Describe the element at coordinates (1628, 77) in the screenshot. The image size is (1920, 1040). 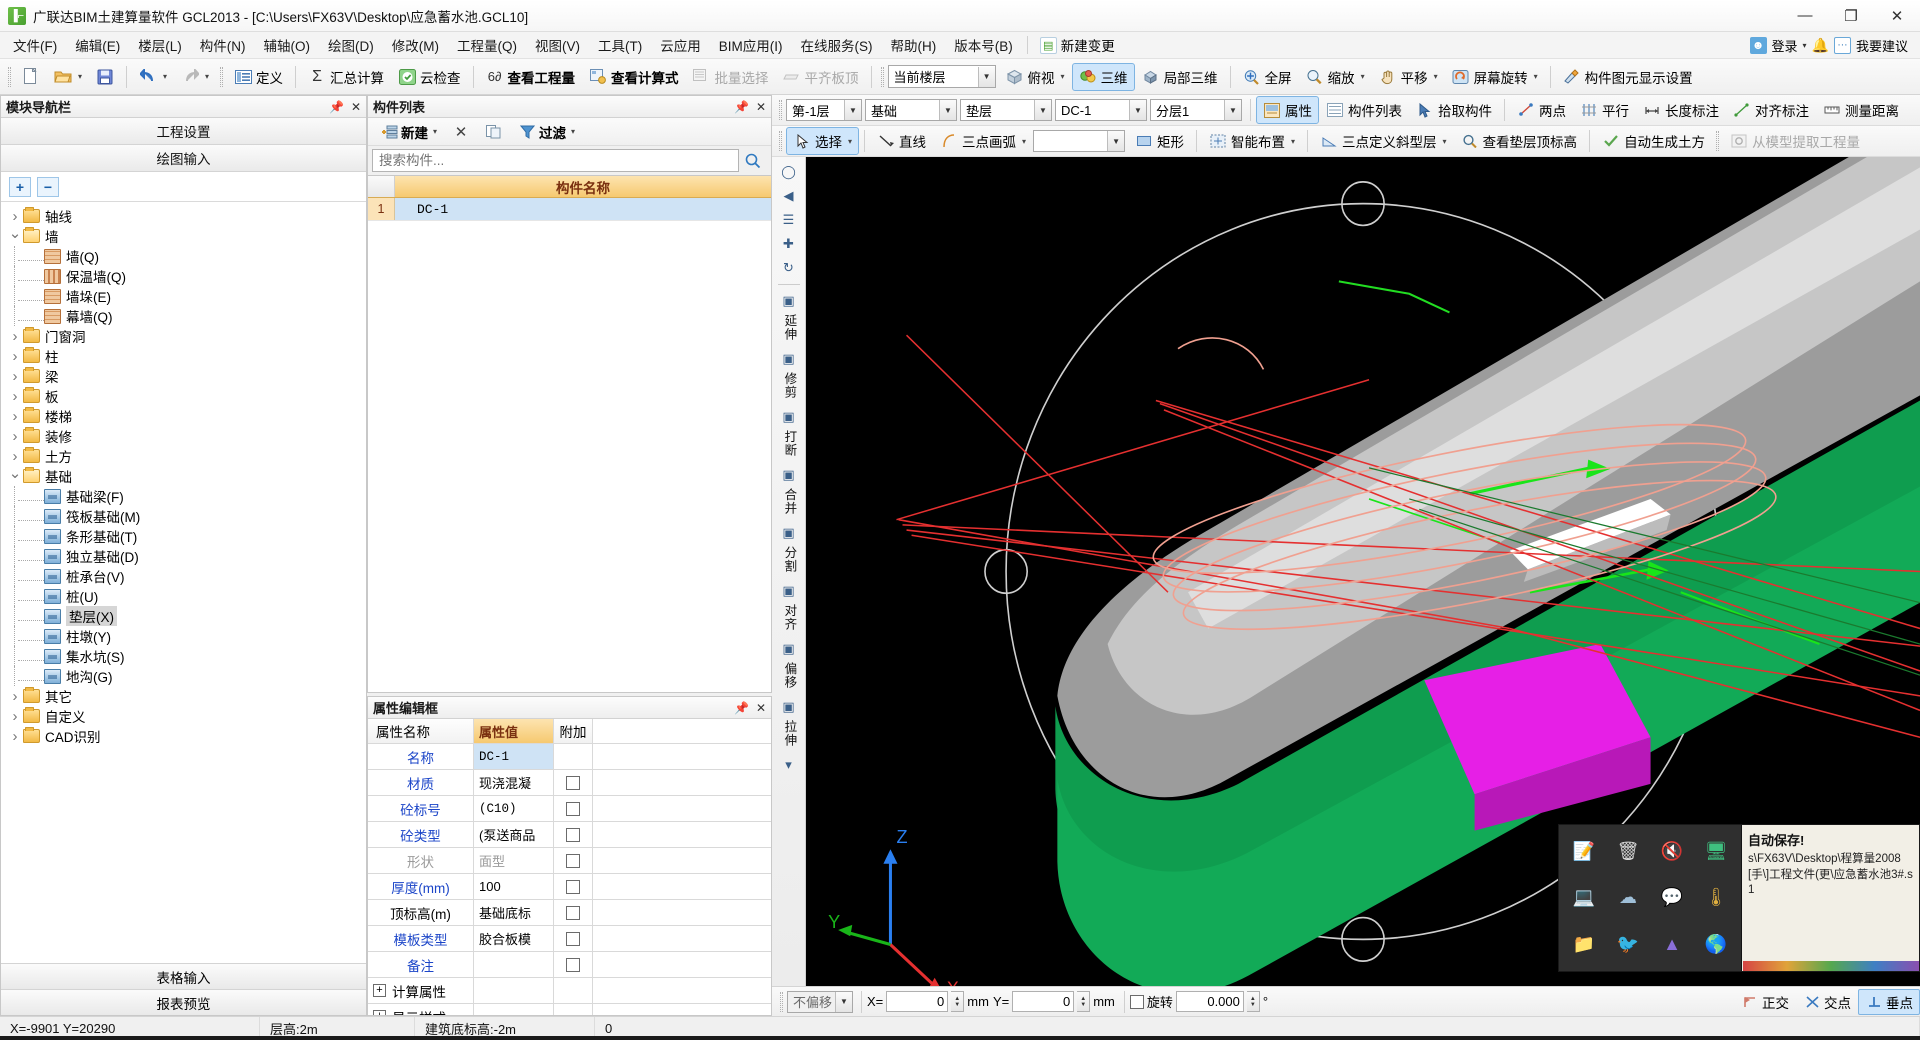
I see `element-display-settings-button: 构件图元显示设置` at that location.